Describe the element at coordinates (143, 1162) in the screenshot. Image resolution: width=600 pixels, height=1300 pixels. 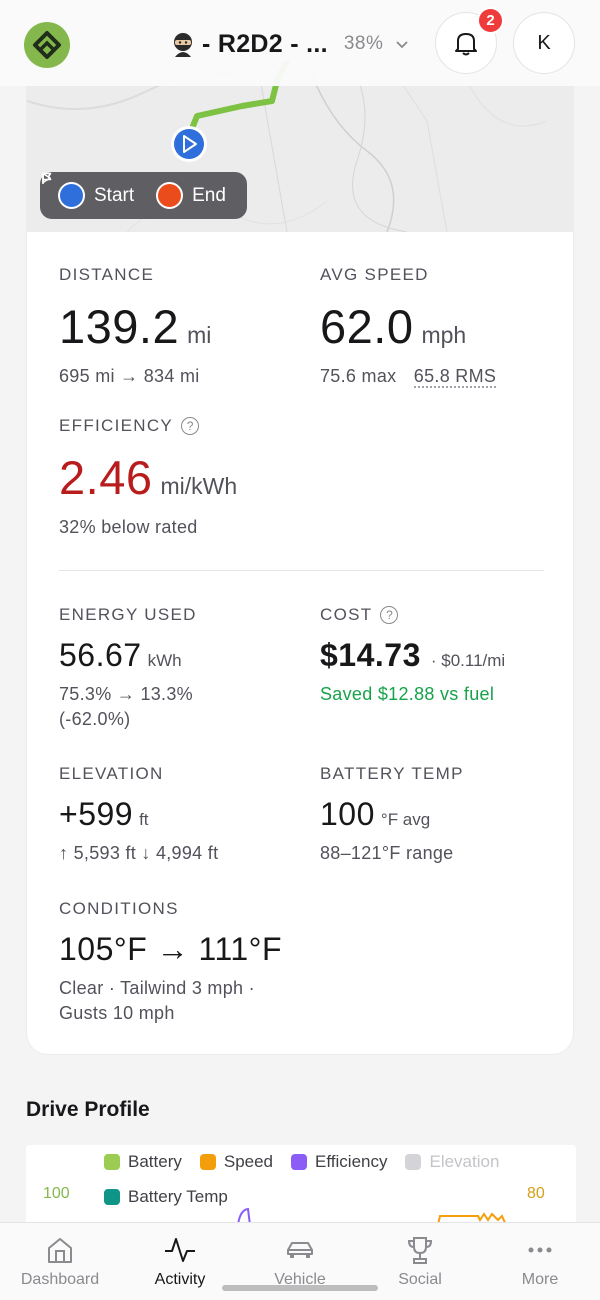
I see `legend-battery: Battery` at that location.